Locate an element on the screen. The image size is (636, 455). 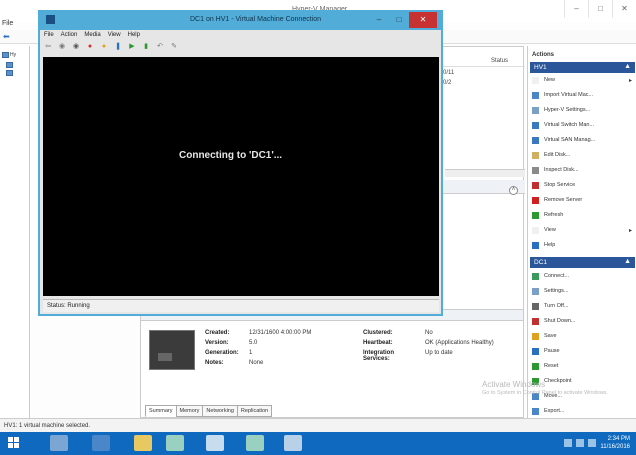
collapse-icon: ˄ is located at coordinates (513, 190).